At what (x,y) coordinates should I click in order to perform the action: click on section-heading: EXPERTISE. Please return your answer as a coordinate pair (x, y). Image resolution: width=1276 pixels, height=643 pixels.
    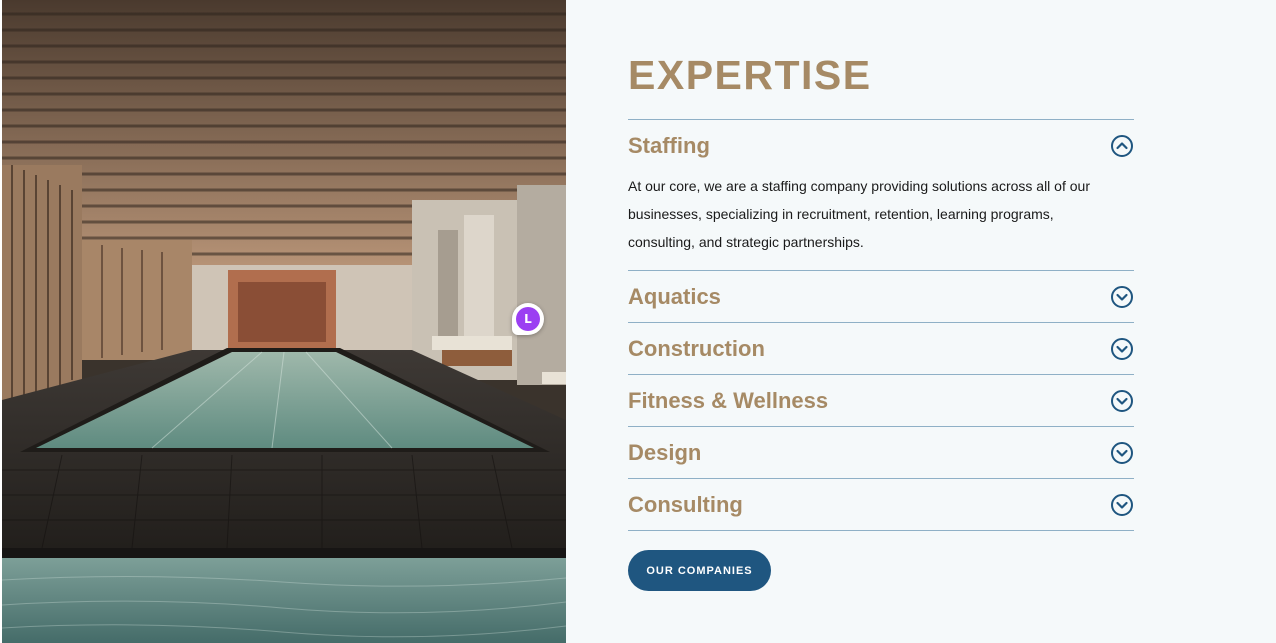
    Looking at the image, I should click on (750, 75).